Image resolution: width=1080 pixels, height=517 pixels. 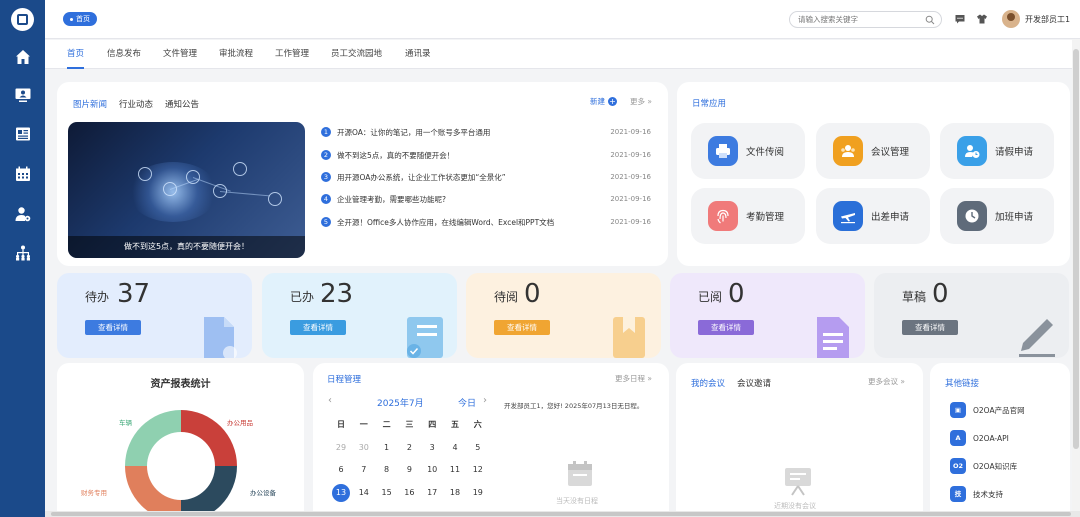 I want to click on calendar-weekday: 二, so click(x=386, y=424).